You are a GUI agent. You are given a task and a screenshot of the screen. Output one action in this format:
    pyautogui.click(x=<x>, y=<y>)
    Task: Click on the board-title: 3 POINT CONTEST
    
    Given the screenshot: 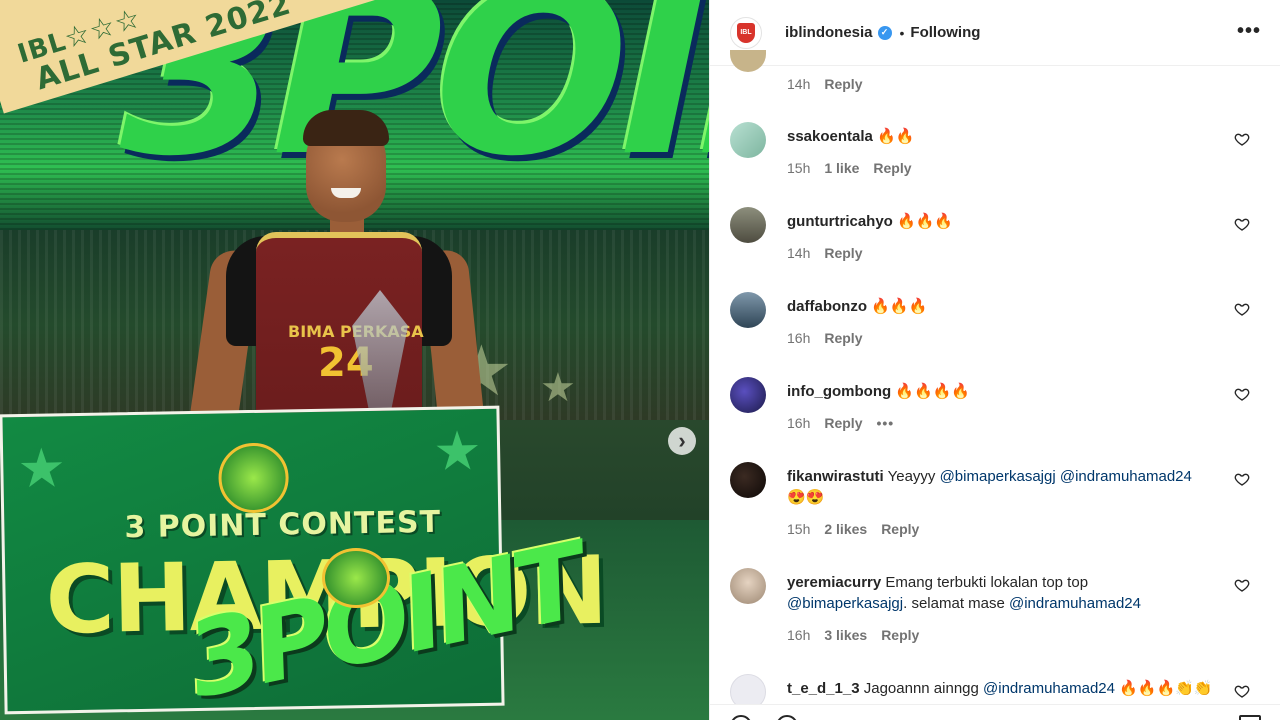 What is the action you would take?
    pyautogui.click(x=283, y=525)
    